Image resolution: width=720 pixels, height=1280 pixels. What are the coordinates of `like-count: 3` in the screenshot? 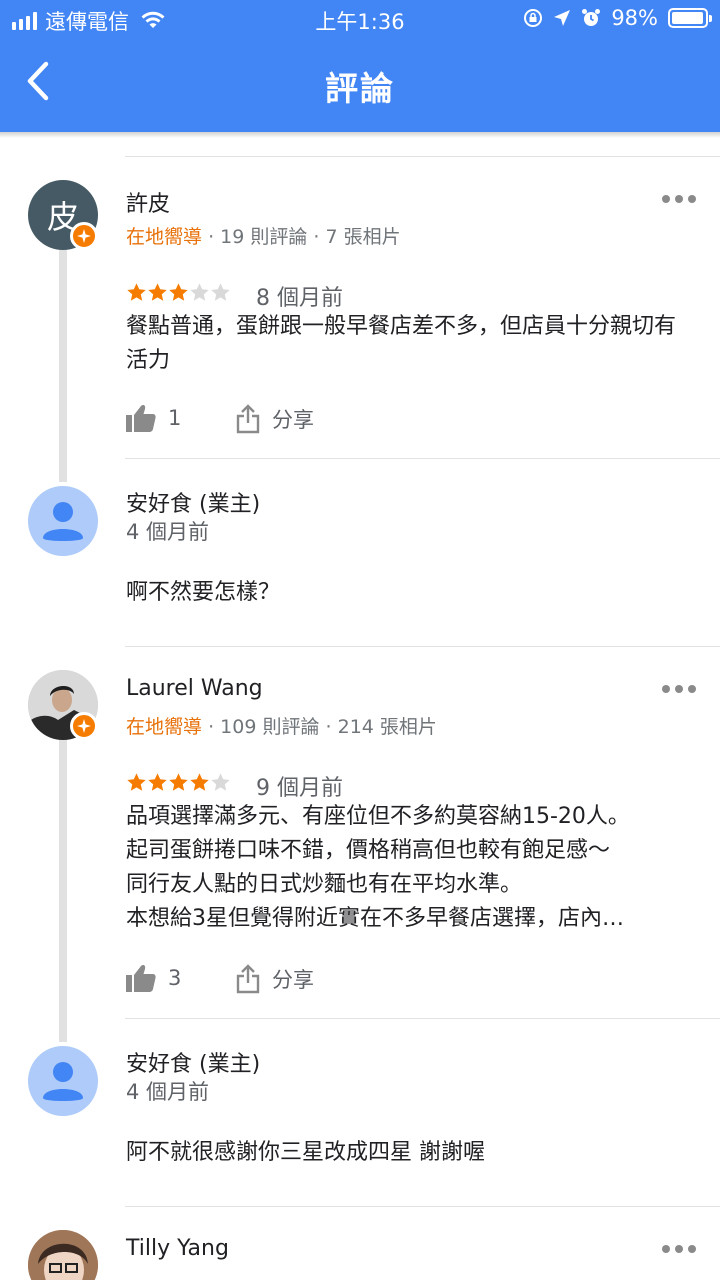 It's located at (175, 978).